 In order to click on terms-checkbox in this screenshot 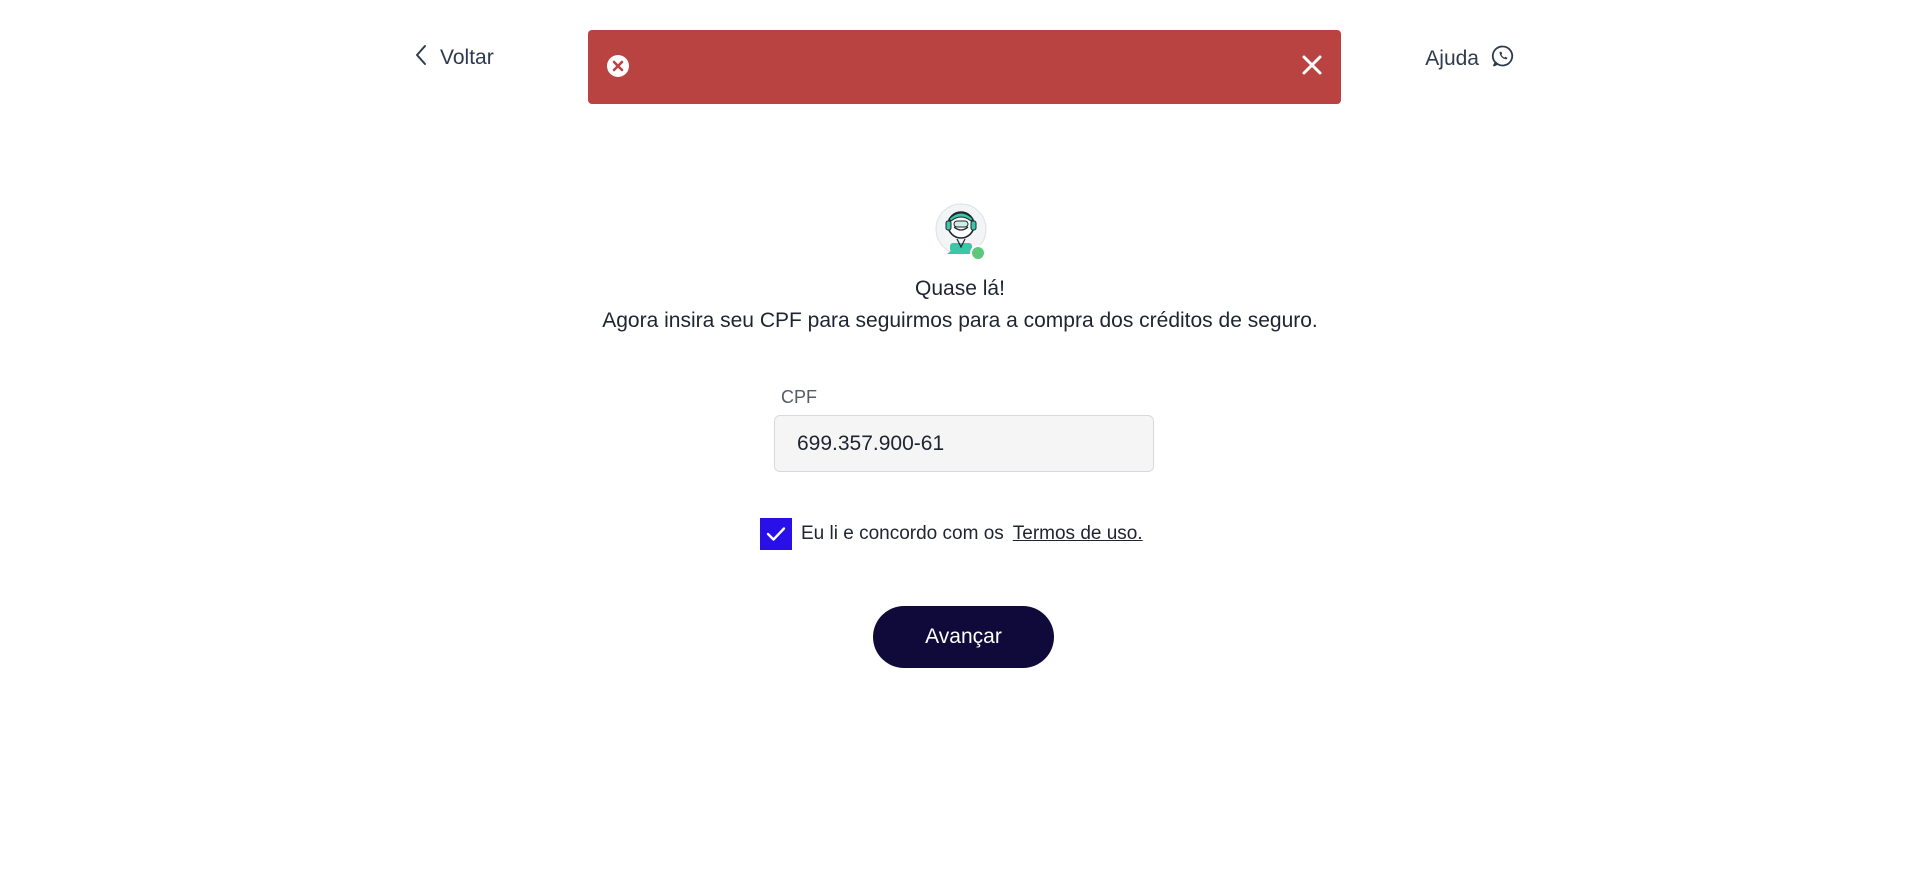, I will do `click(776, 534)`.